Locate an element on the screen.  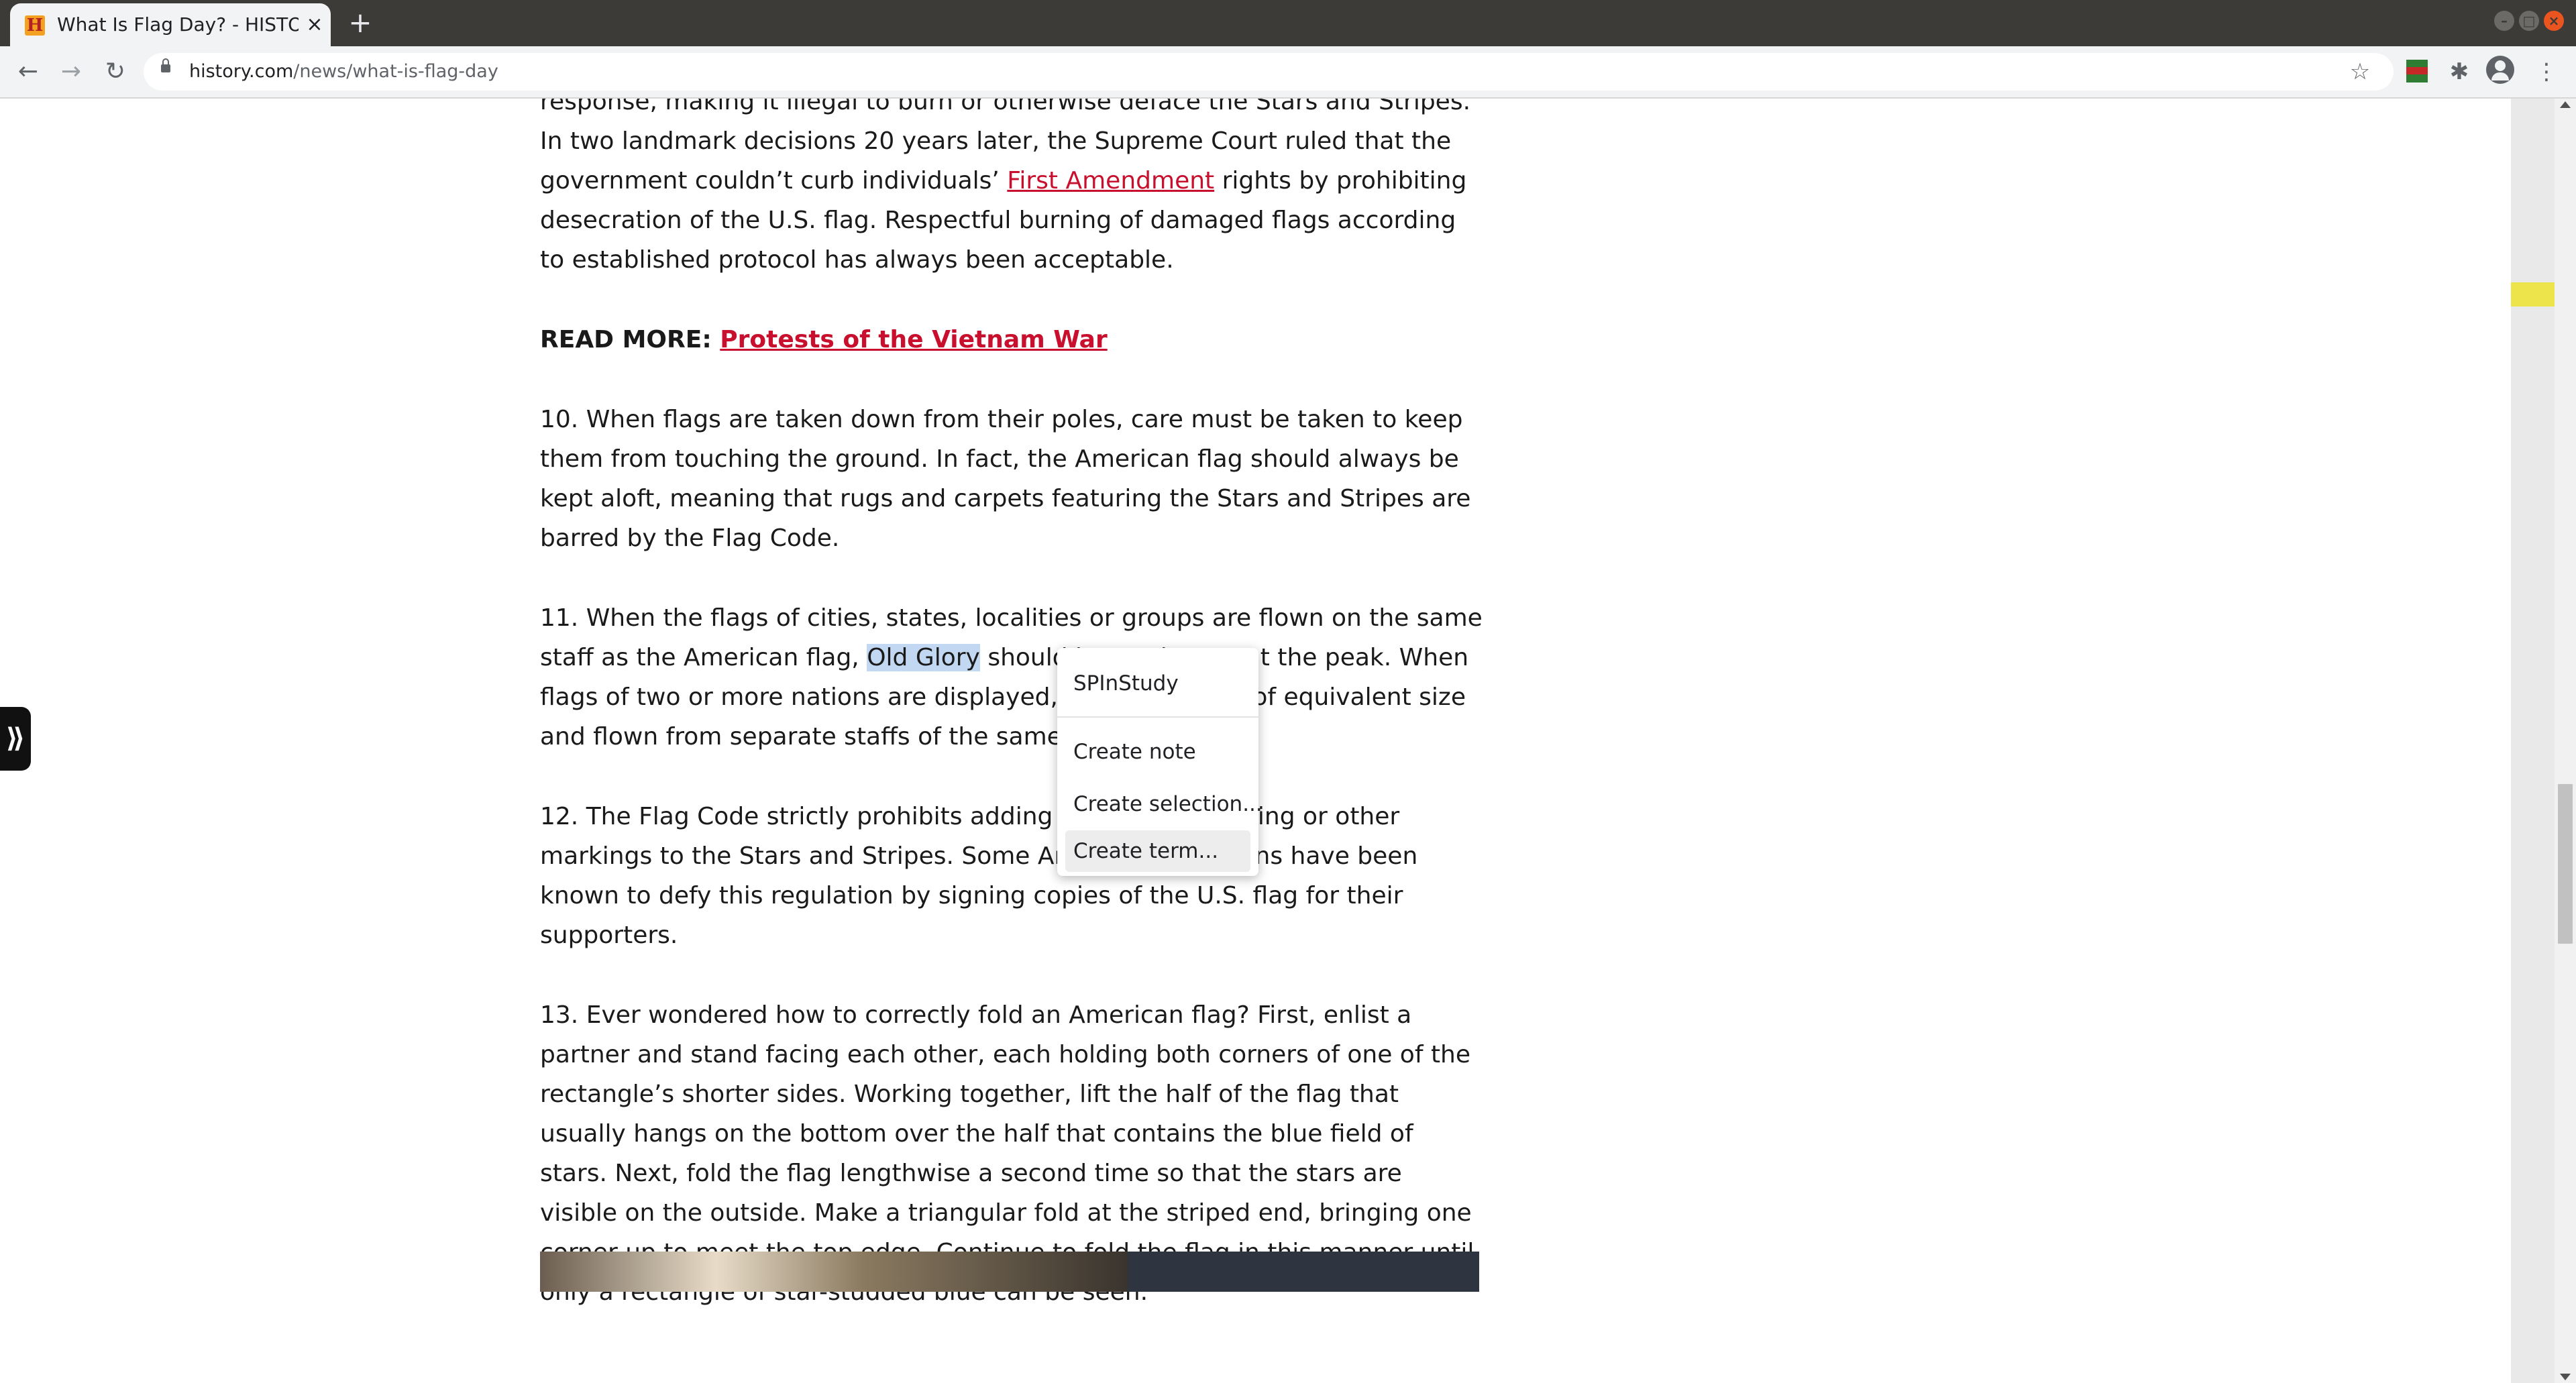
page-scrollbar is located at coordinates (2565, 741).